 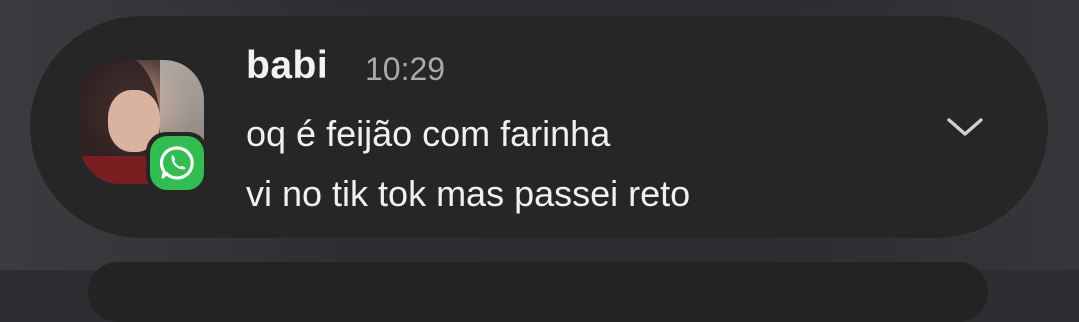 I want to click on whatsapp-badge, so click(x=177, y=163).